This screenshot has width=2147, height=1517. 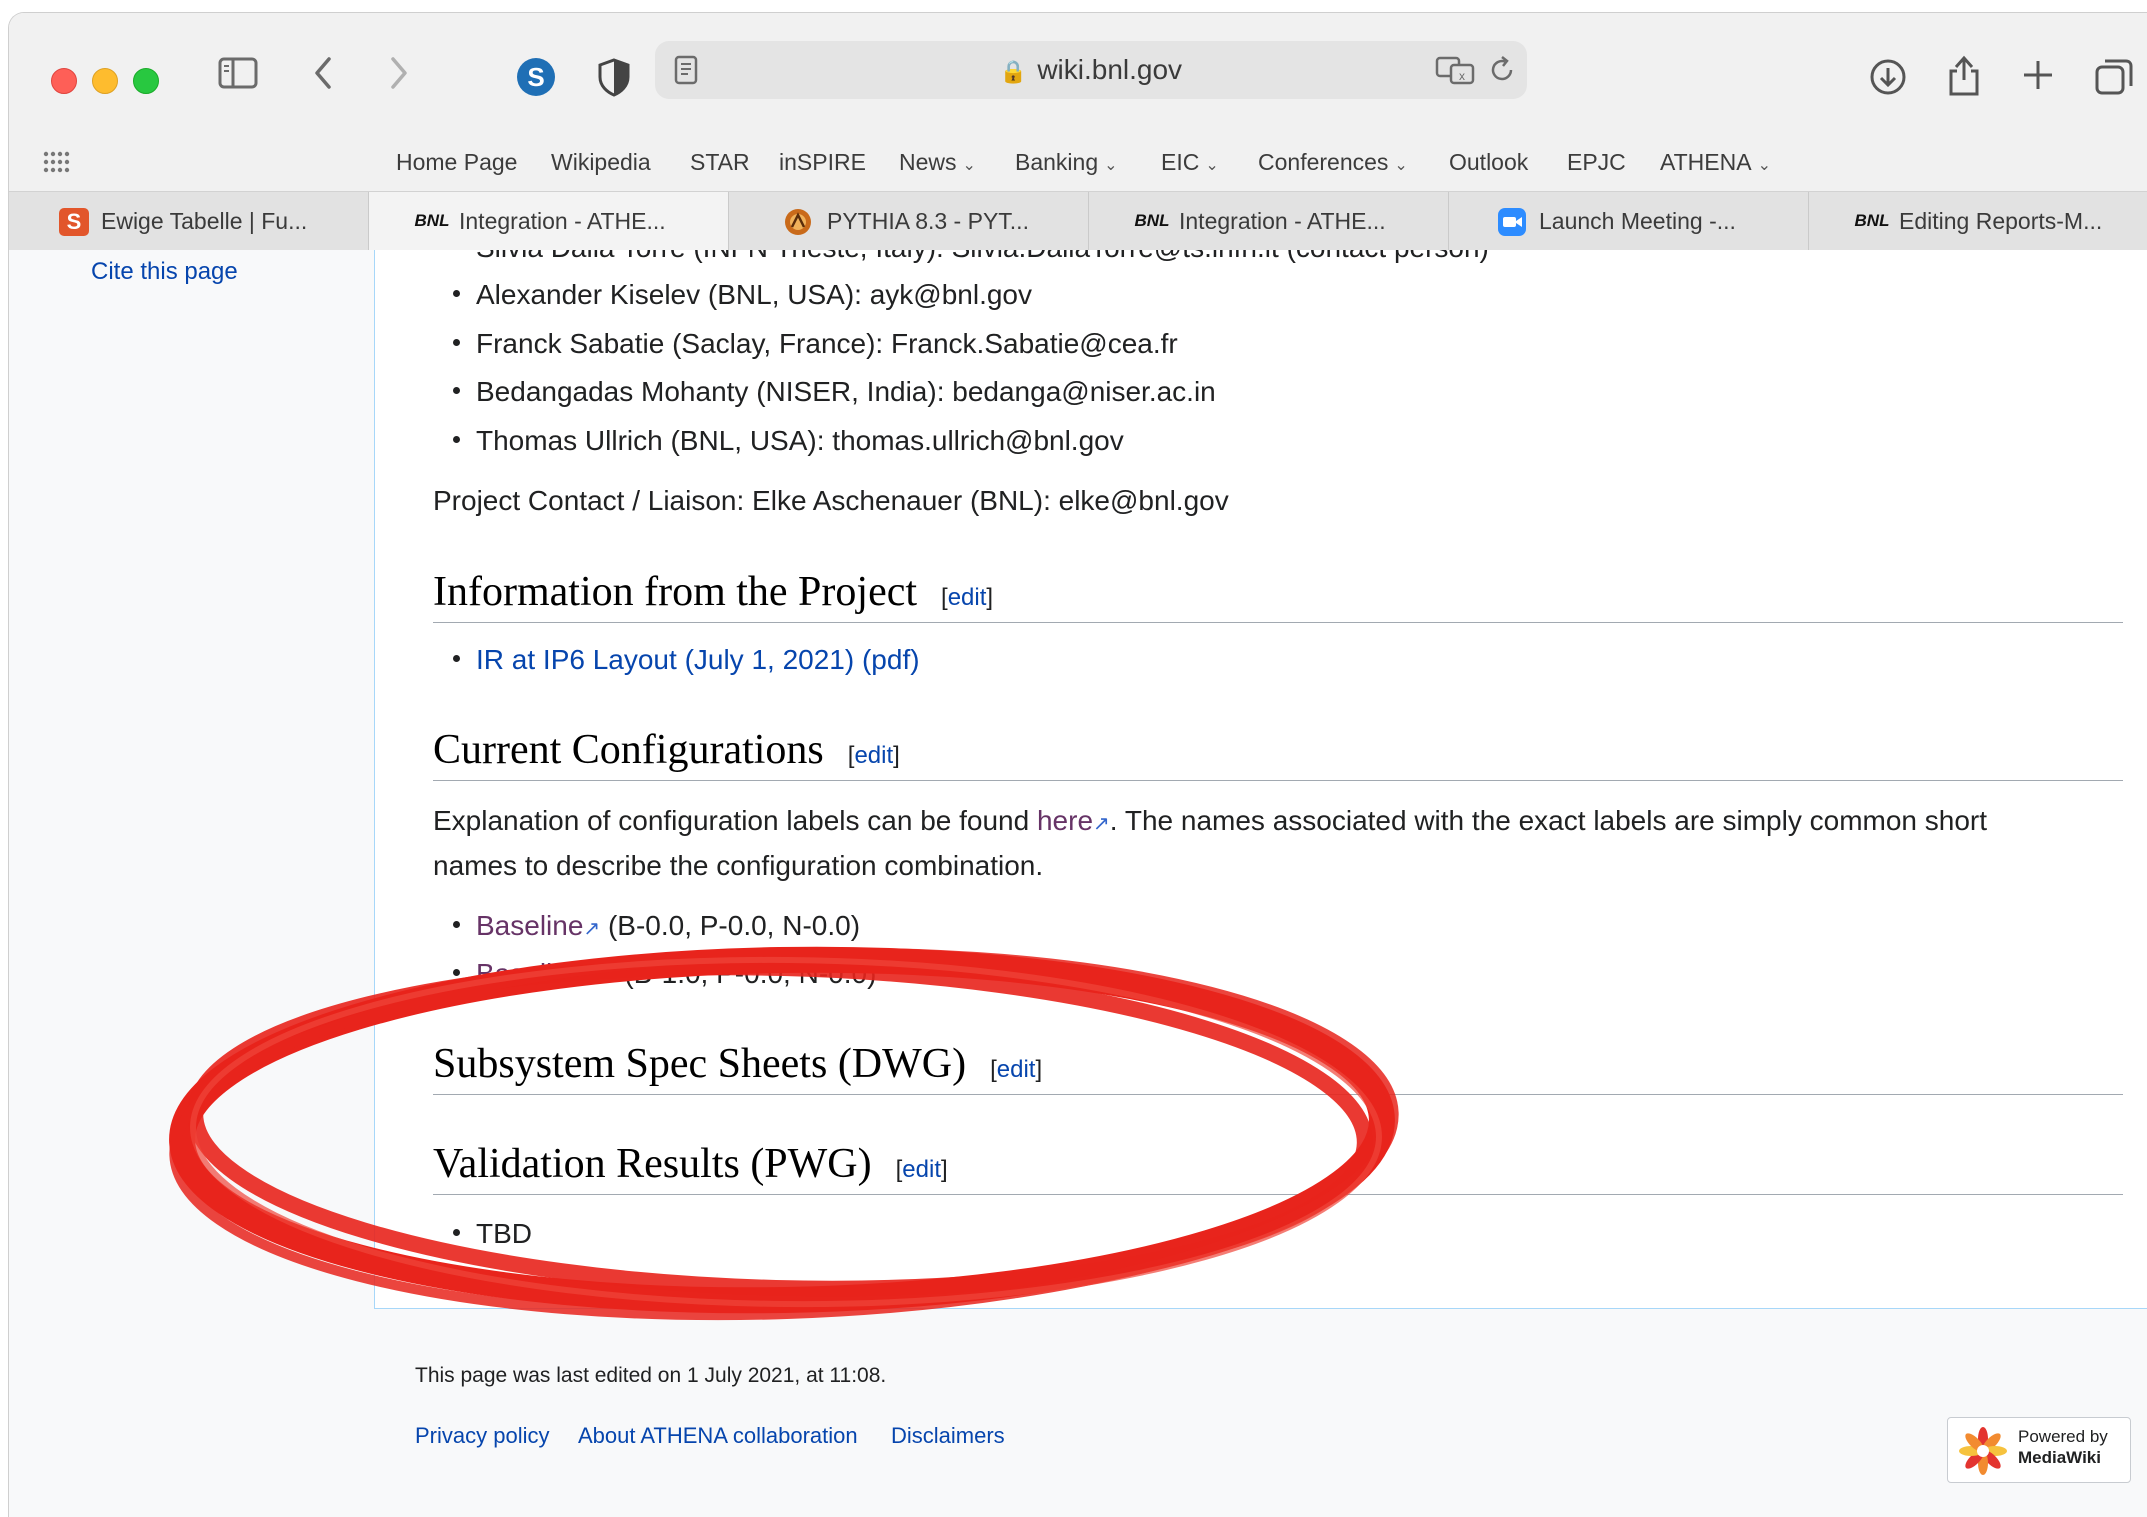 I want to click on back-icon, so click(x=324, y=78).